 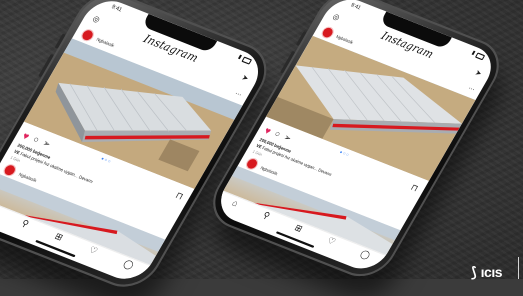 I want to click on brand-mark-icon: ⟆, so click(x=474, y=272).